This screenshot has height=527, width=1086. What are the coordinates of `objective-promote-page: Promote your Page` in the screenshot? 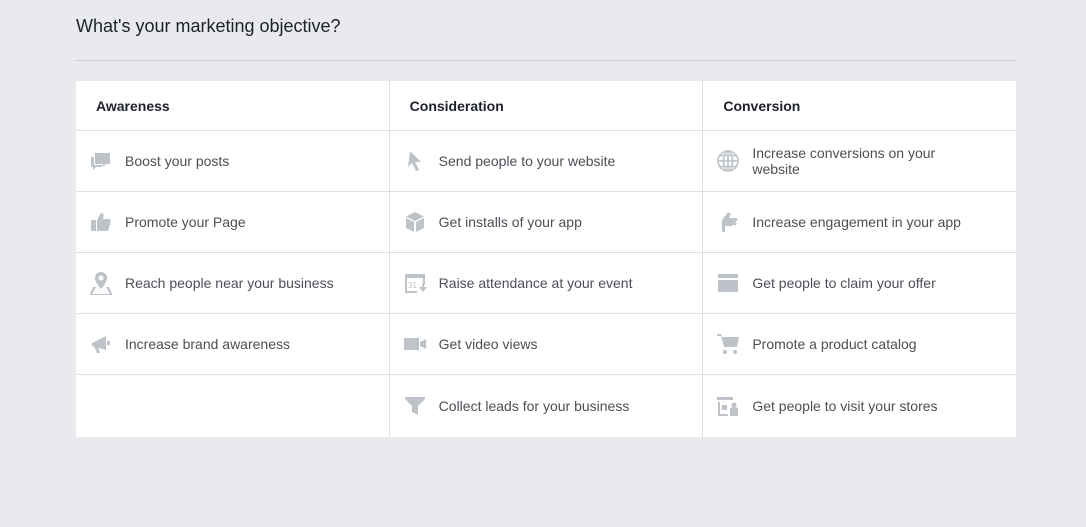 It's located at (232, 222).